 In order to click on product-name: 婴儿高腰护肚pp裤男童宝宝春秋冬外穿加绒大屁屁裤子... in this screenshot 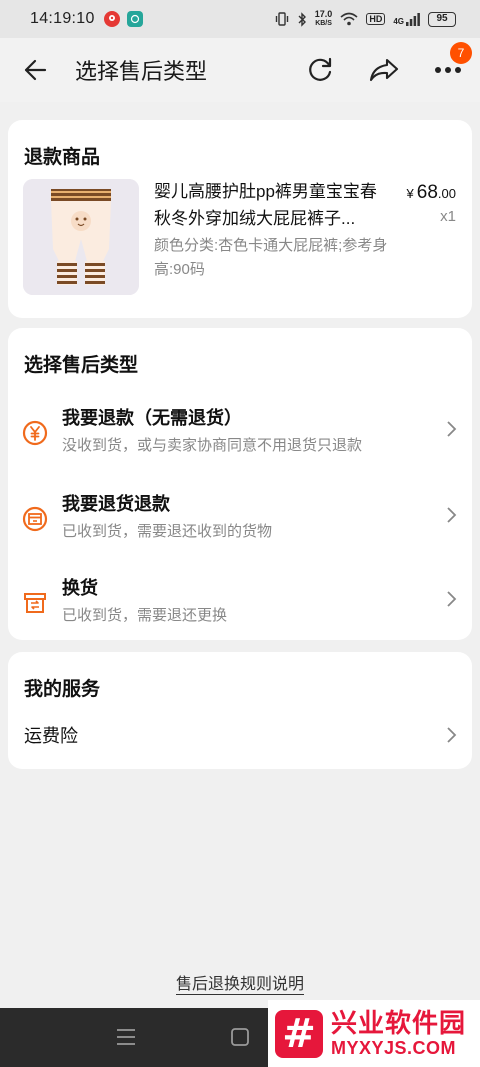, I will do `click(272, 205)`.